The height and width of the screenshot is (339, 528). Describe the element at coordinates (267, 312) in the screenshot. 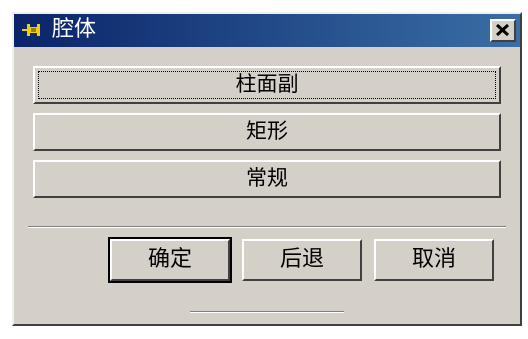

I see `resize-grip` at that location.